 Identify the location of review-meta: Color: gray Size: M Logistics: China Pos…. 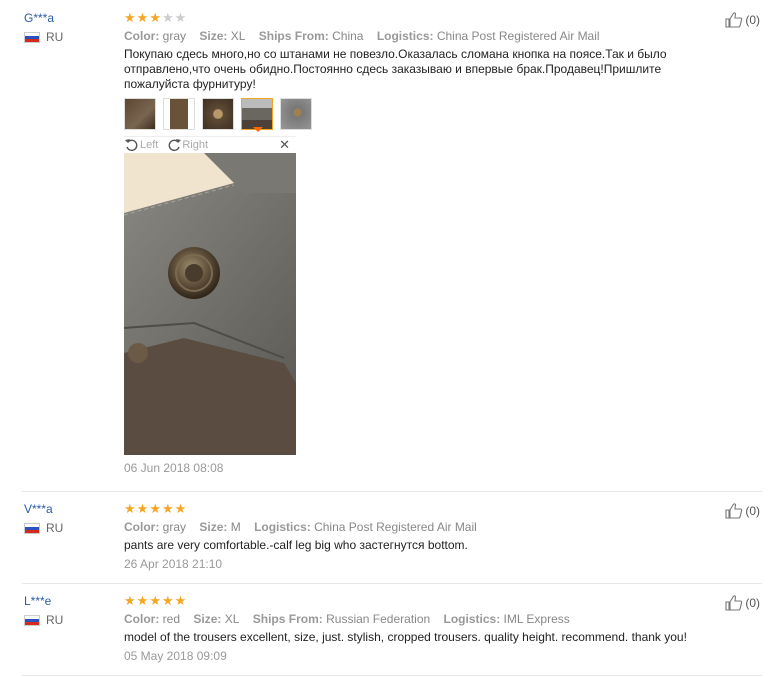
(424, 527).